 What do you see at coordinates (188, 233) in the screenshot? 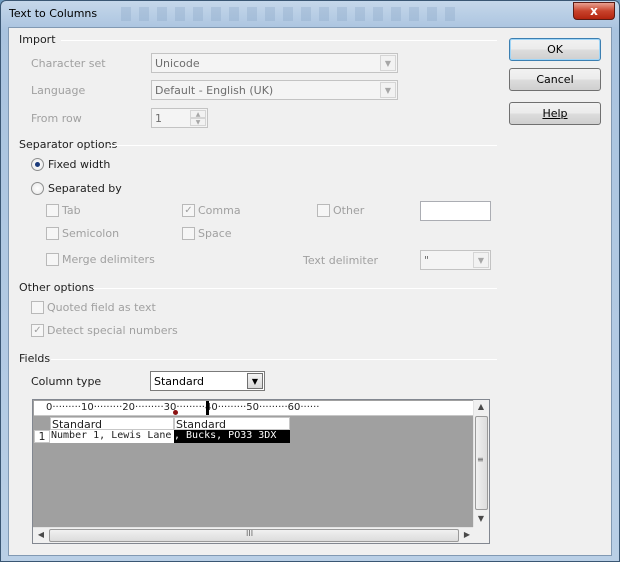
I see `space-checkbox` at bounding box center [188, 233].